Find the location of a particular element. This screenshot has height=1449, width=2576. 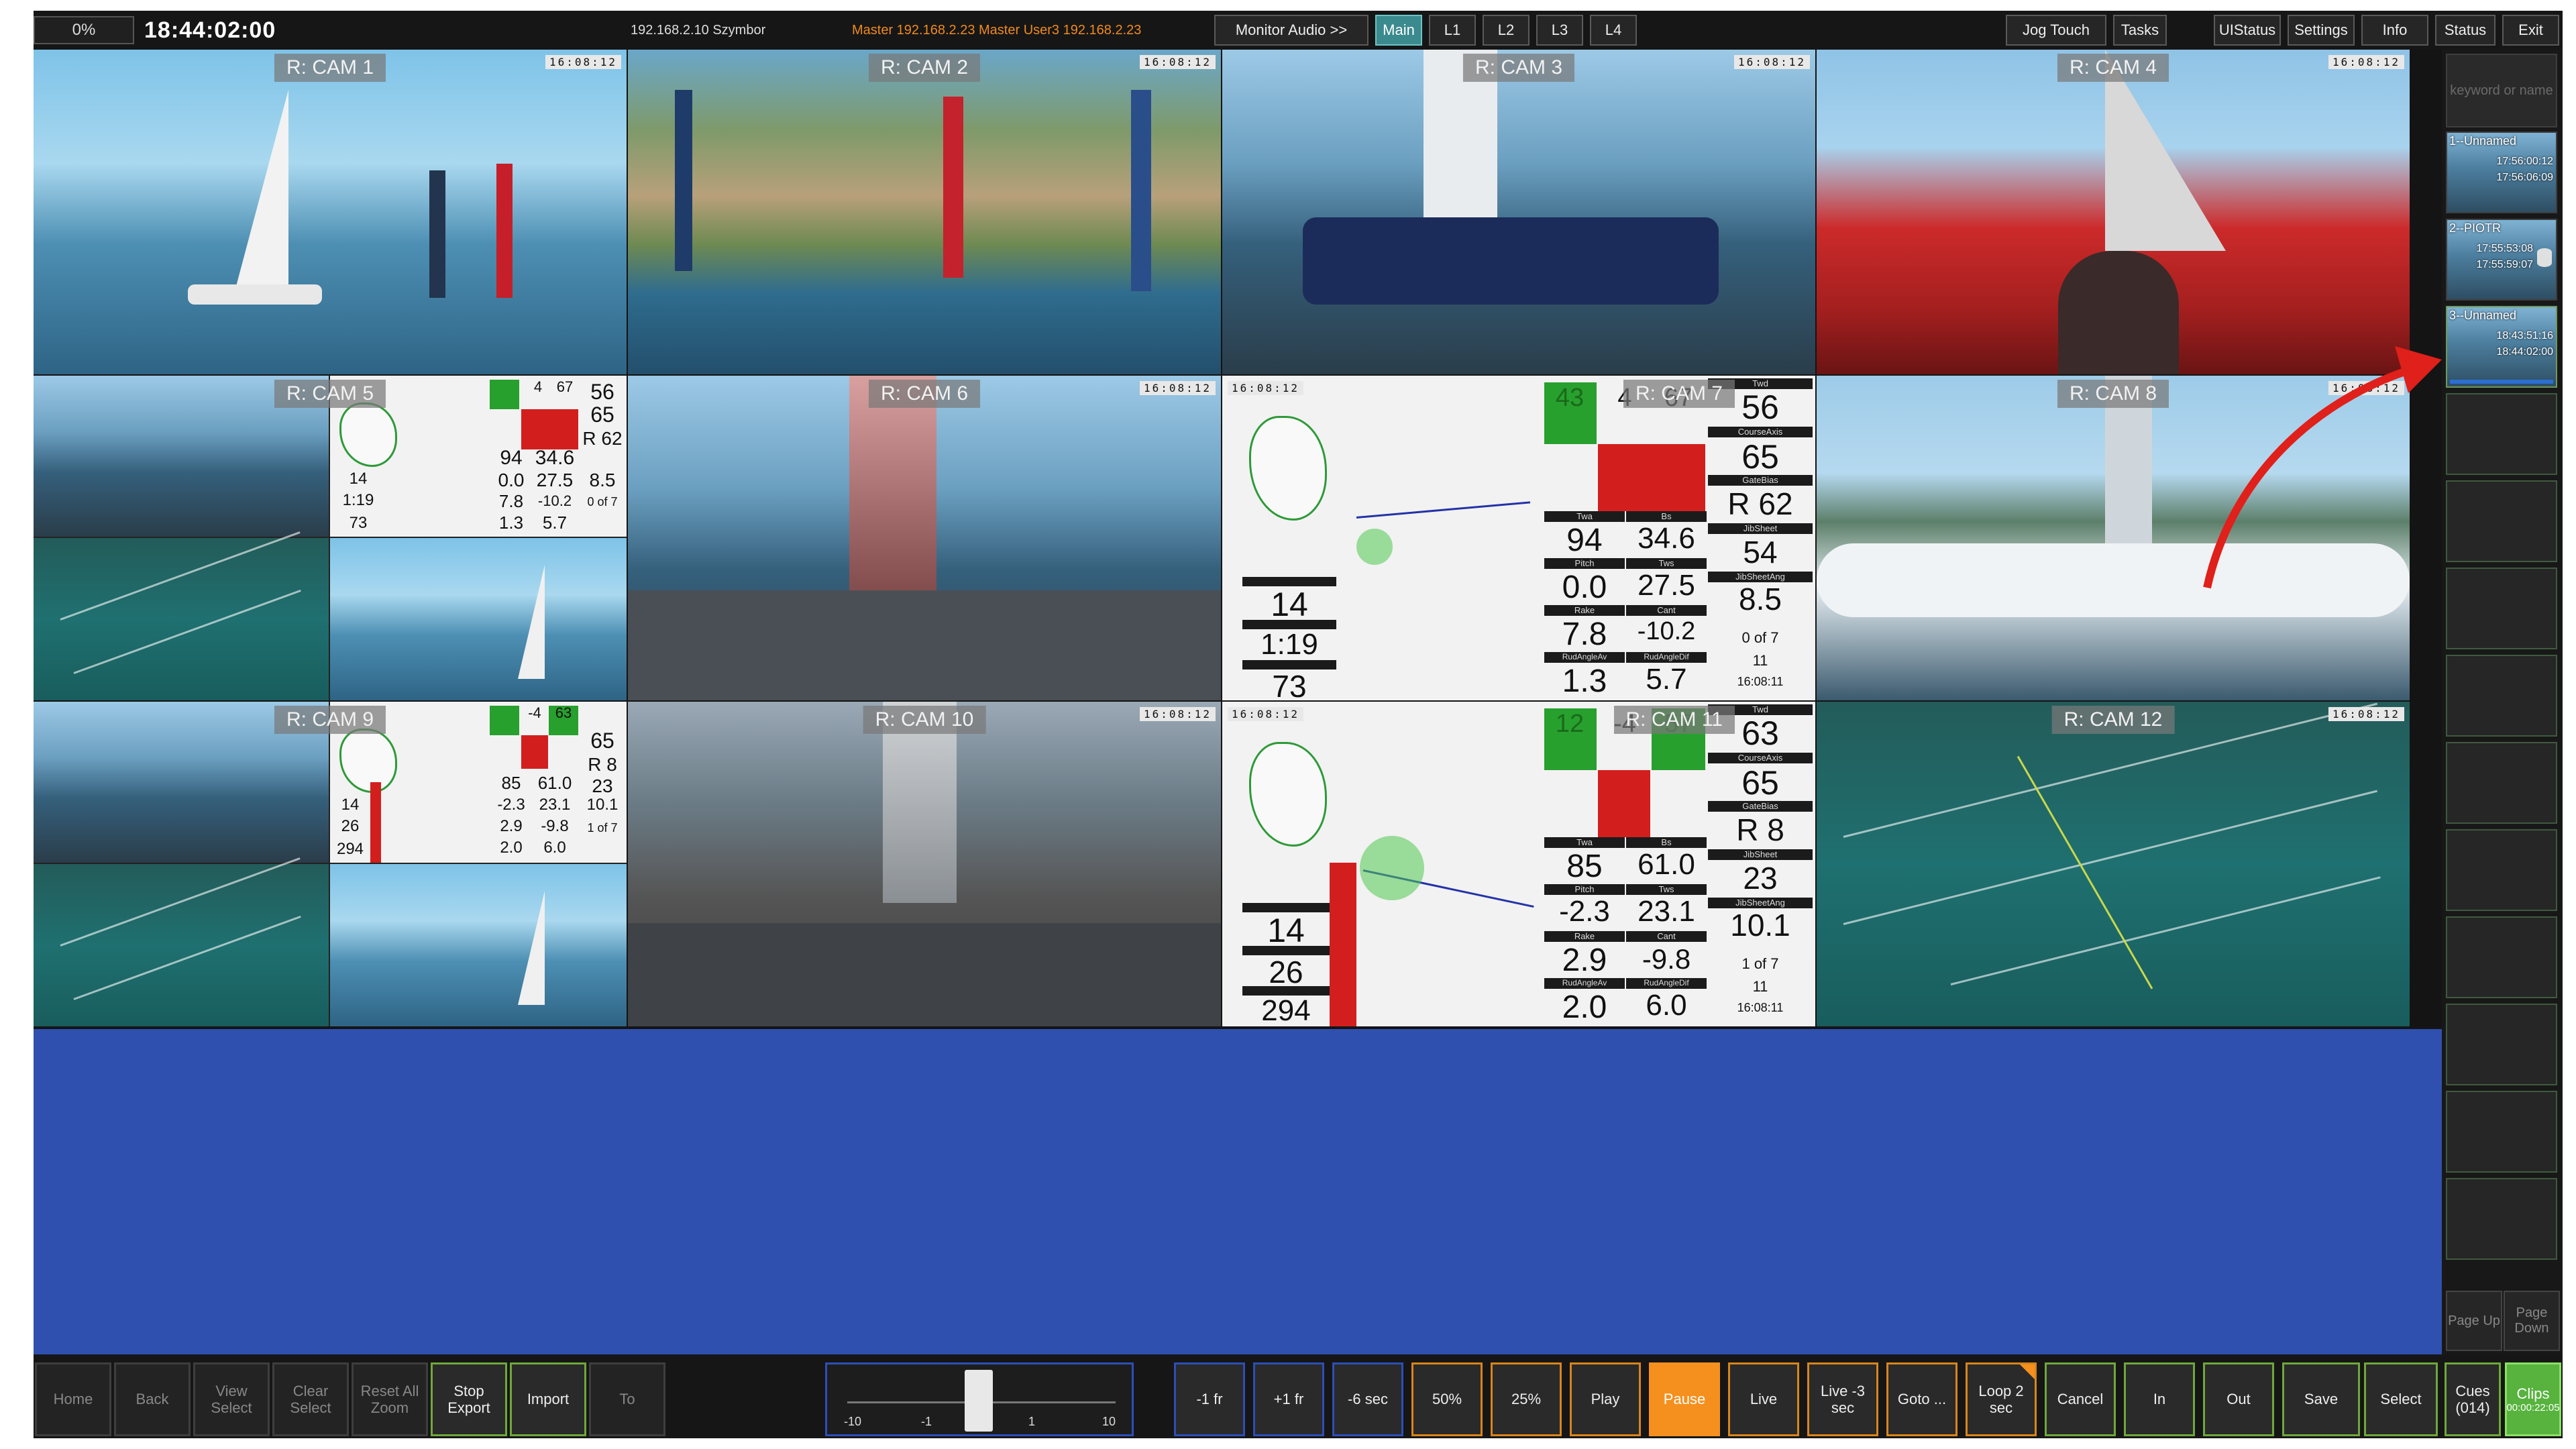

tasks-button: Tasks is located at coordinates (2140, 30).